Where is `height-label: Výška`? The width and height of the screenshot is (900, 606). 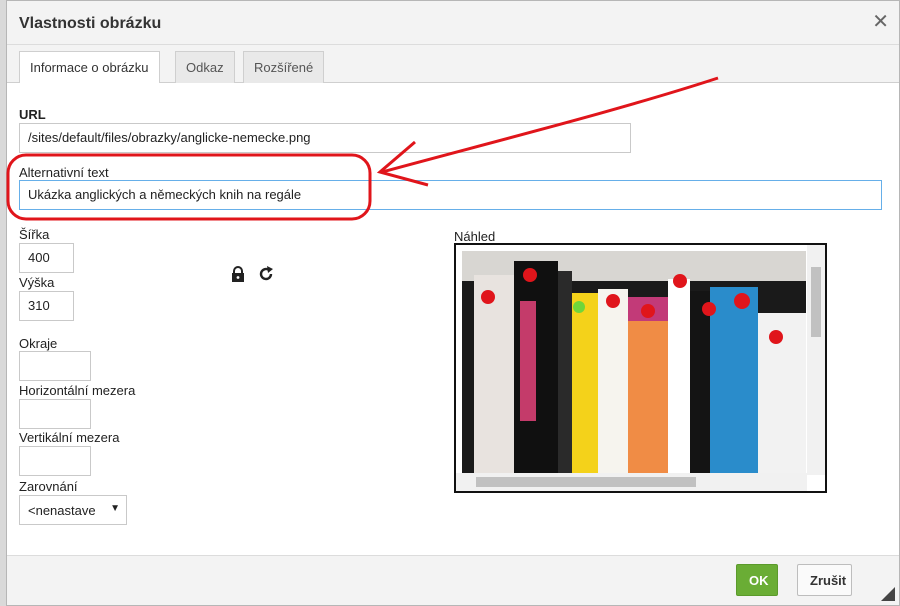 height-label: Výška is located at coordinates (37, 282).